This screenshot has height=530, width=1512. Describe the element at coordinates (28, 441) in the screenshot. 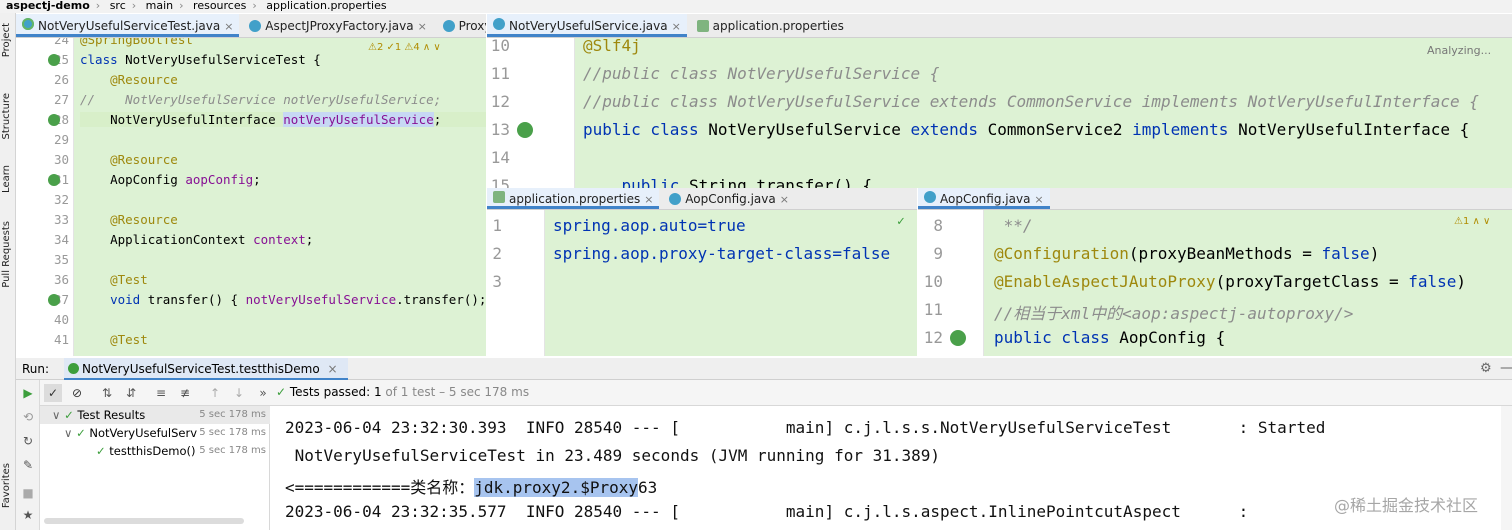

I see `toggle-auto-test-icon: ↻` at that location.